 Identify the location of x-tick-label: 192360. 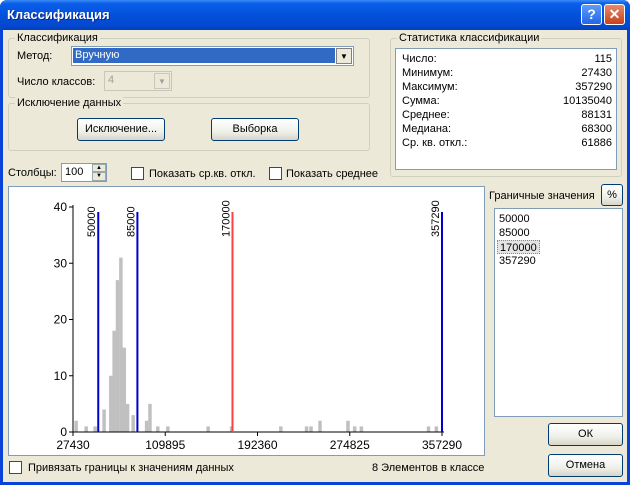
(257, 445).